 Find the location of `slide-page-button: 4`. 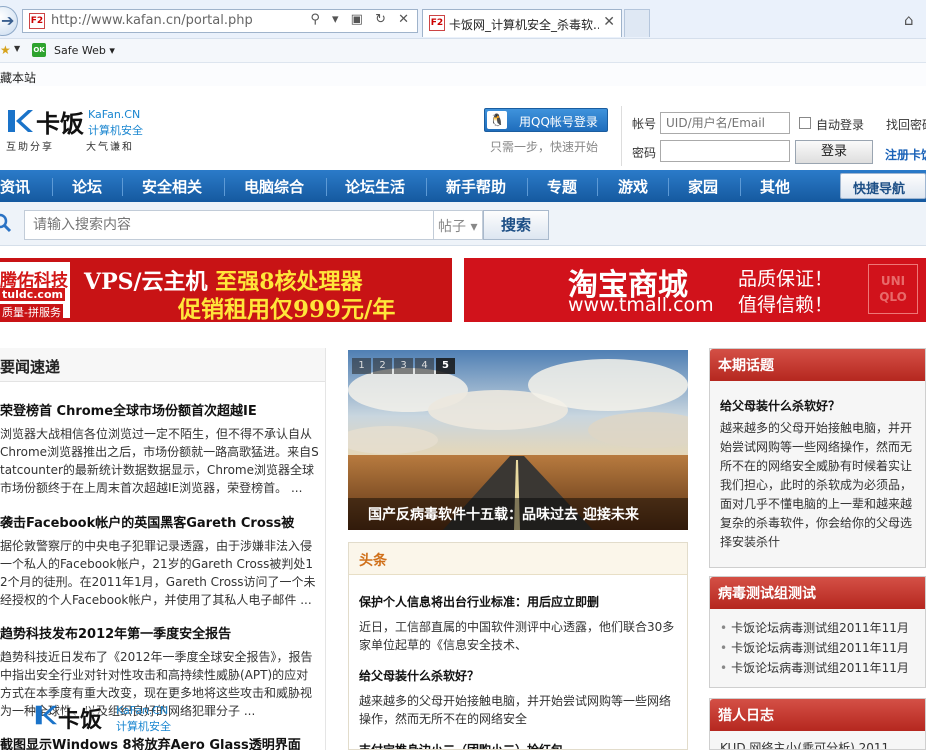

slide-page-button: 4 is located at coordinates (424, 366).